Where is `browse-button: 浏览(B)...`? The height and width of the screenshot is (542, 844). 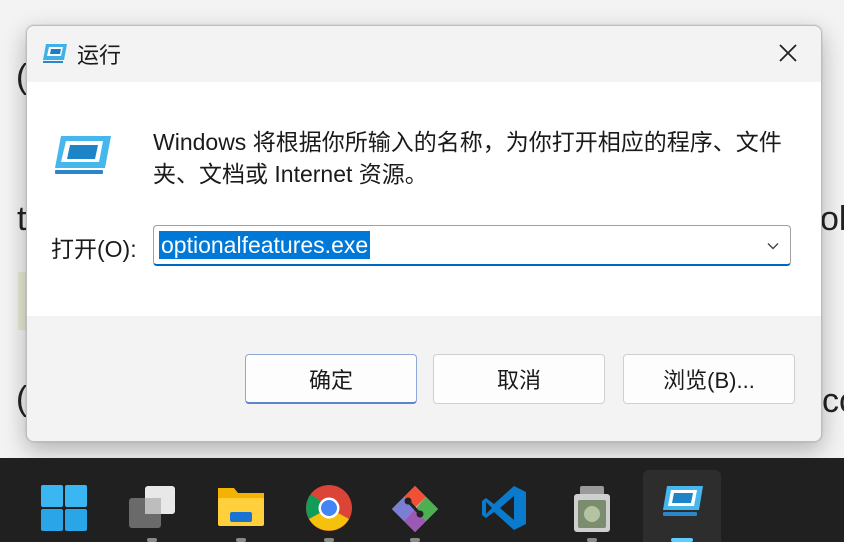 browse-button: 浏览(B)... is located at coordinates (709, 379).